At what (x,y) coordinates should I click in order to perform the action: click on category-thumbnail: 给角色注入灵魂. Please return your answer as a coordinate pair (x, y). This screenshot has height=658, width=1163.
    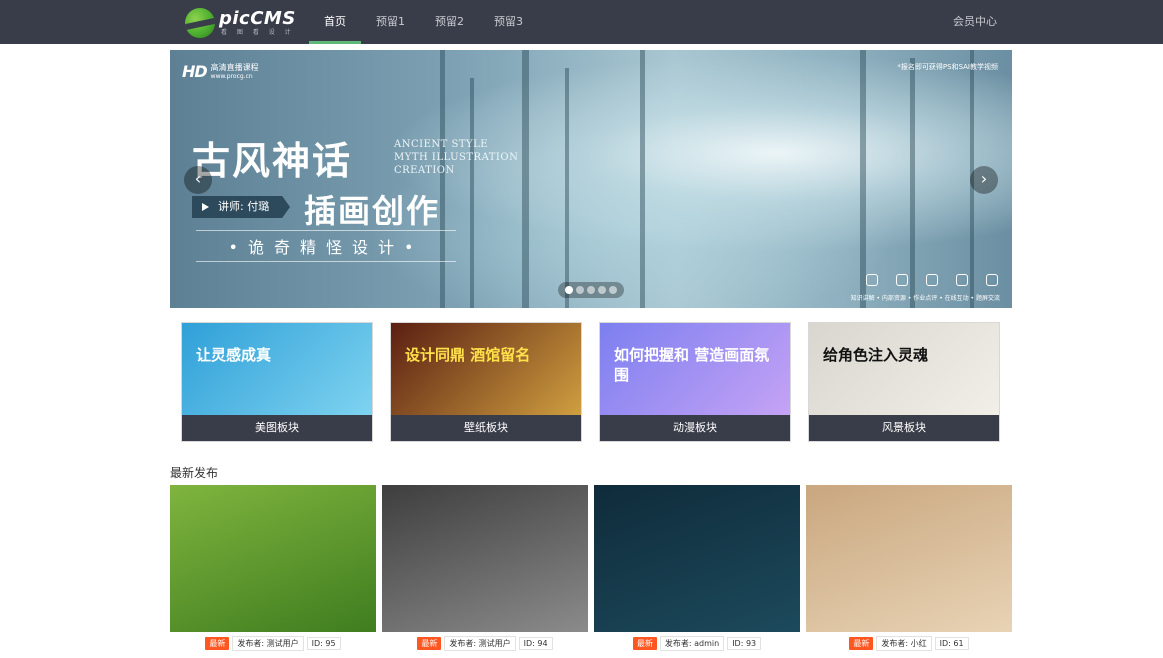
    Looking at the image, I should click on (904, 370).